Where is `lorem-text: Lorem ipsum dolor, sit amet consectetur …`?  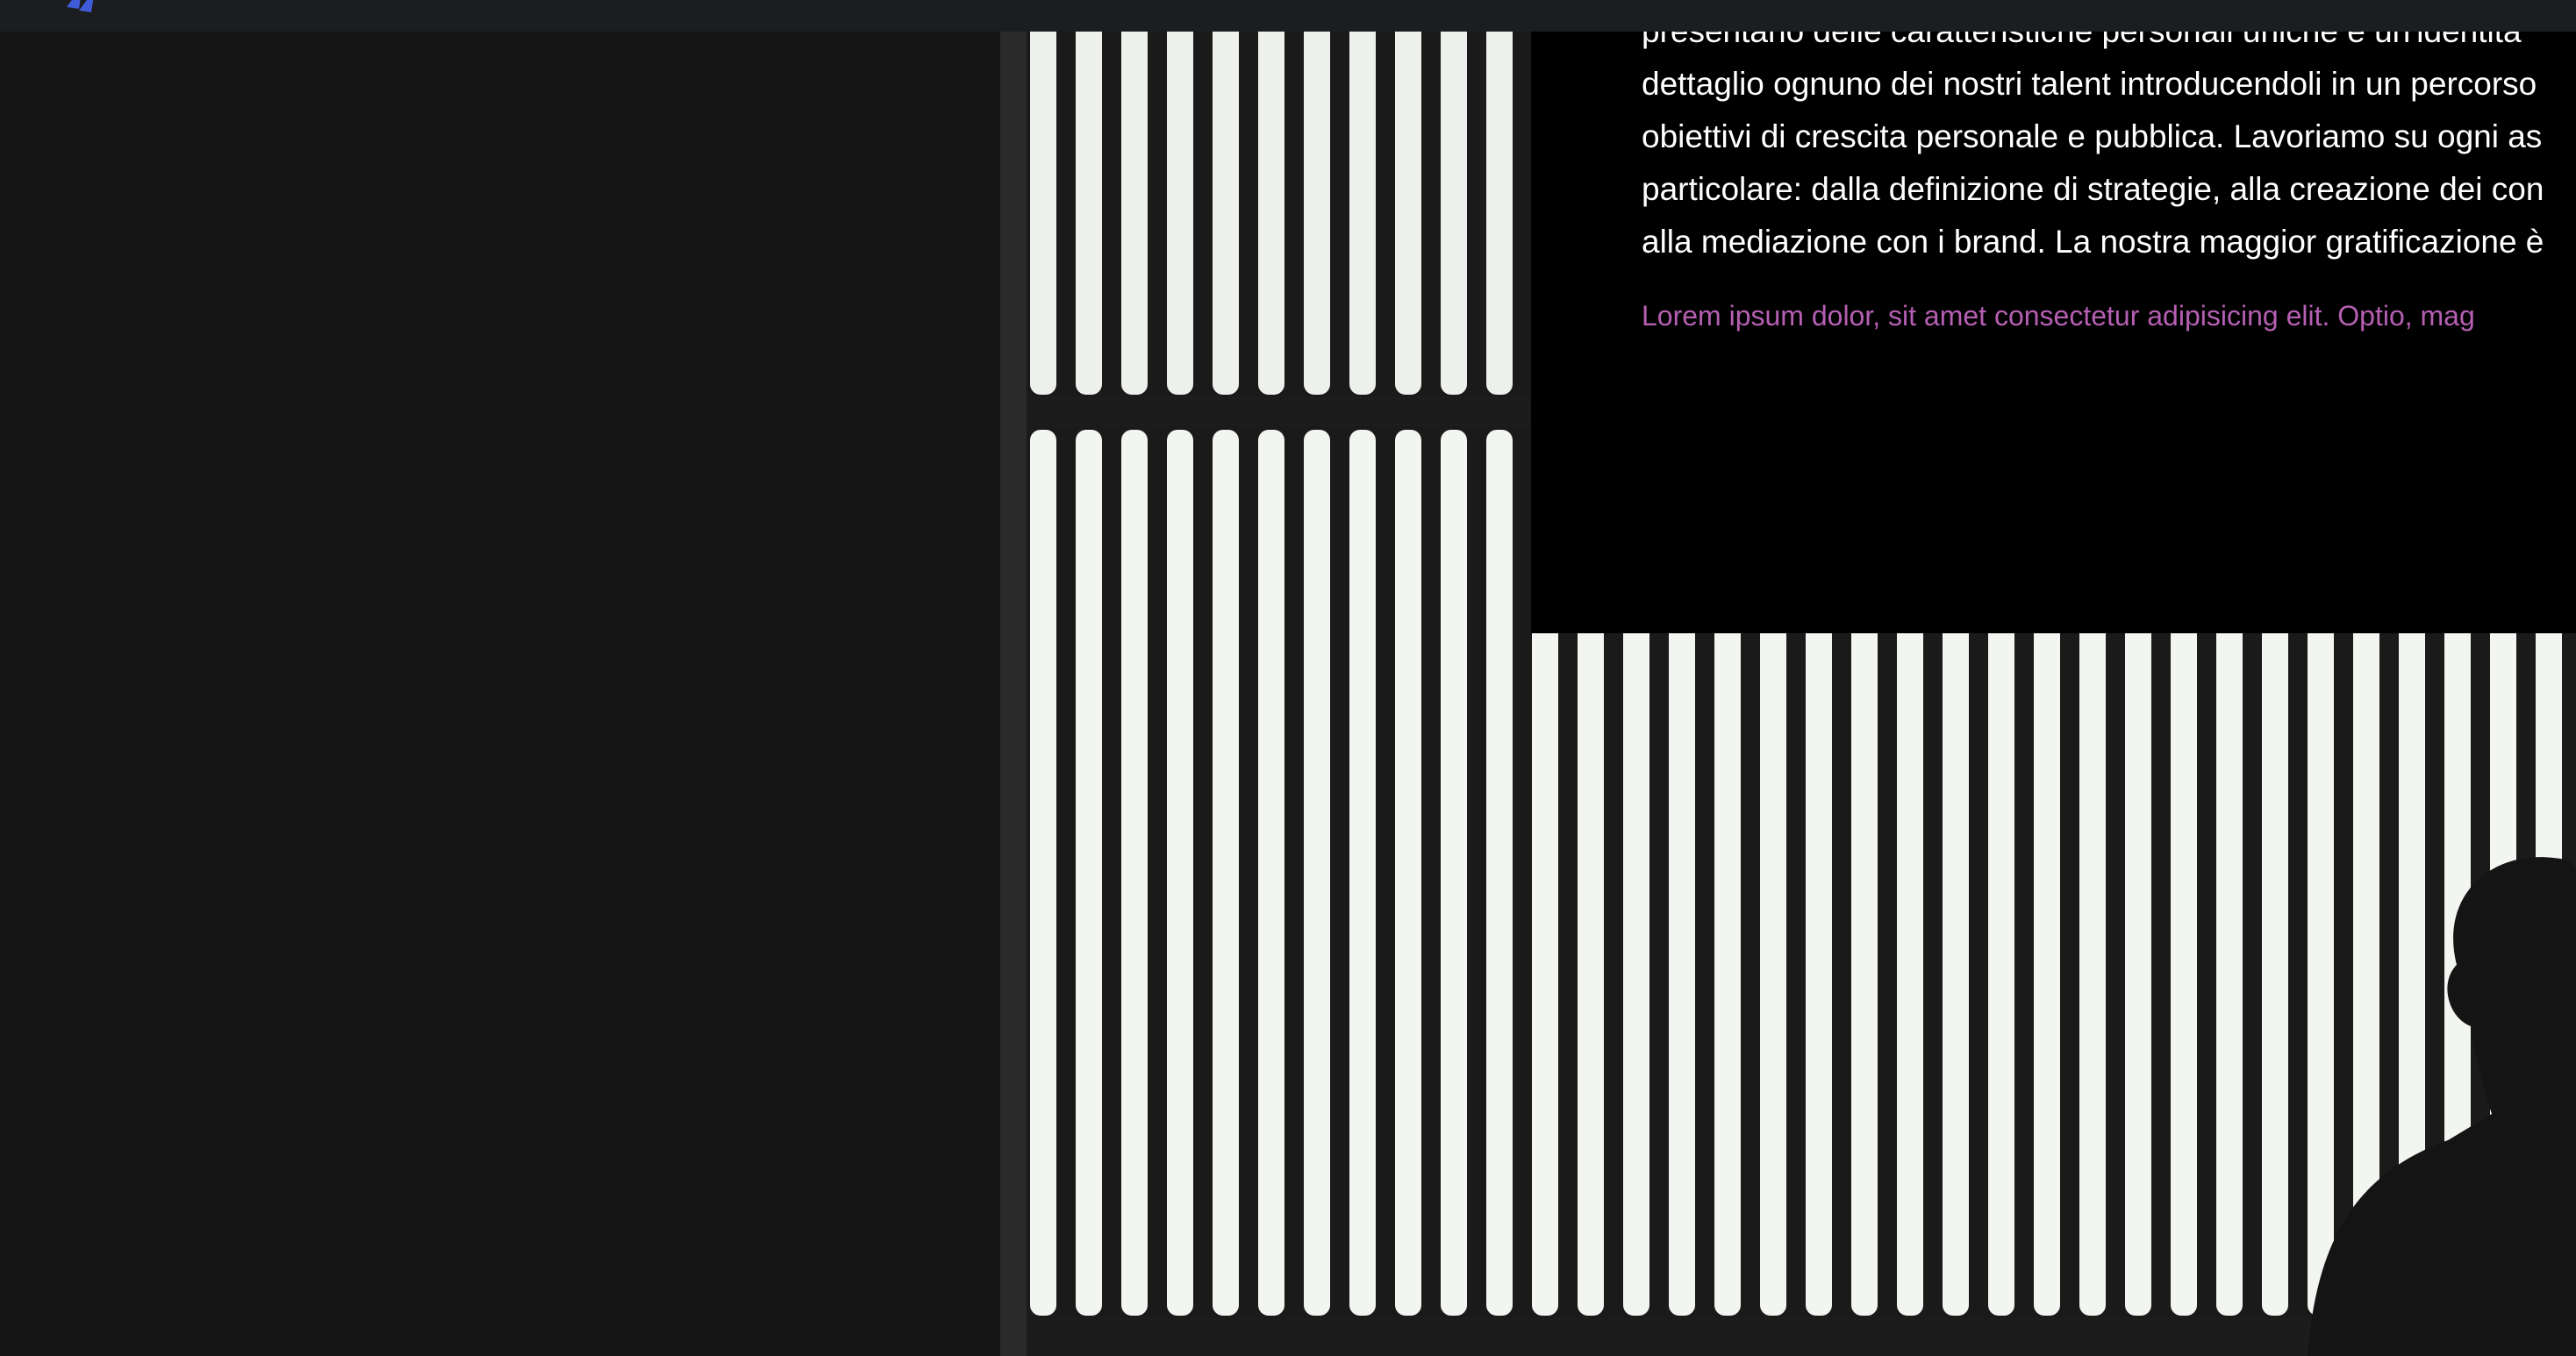
lorem-text: Lorem ipsum dolor, sit amet consectetur … is located at coordinates (2058, 316).